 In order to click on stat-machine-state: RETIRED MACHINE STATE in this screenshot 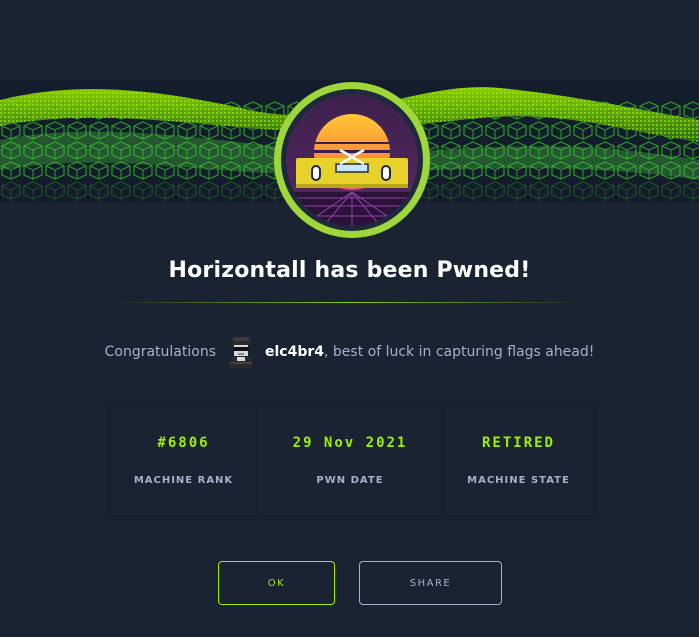, I will do `click(518, 461)`.